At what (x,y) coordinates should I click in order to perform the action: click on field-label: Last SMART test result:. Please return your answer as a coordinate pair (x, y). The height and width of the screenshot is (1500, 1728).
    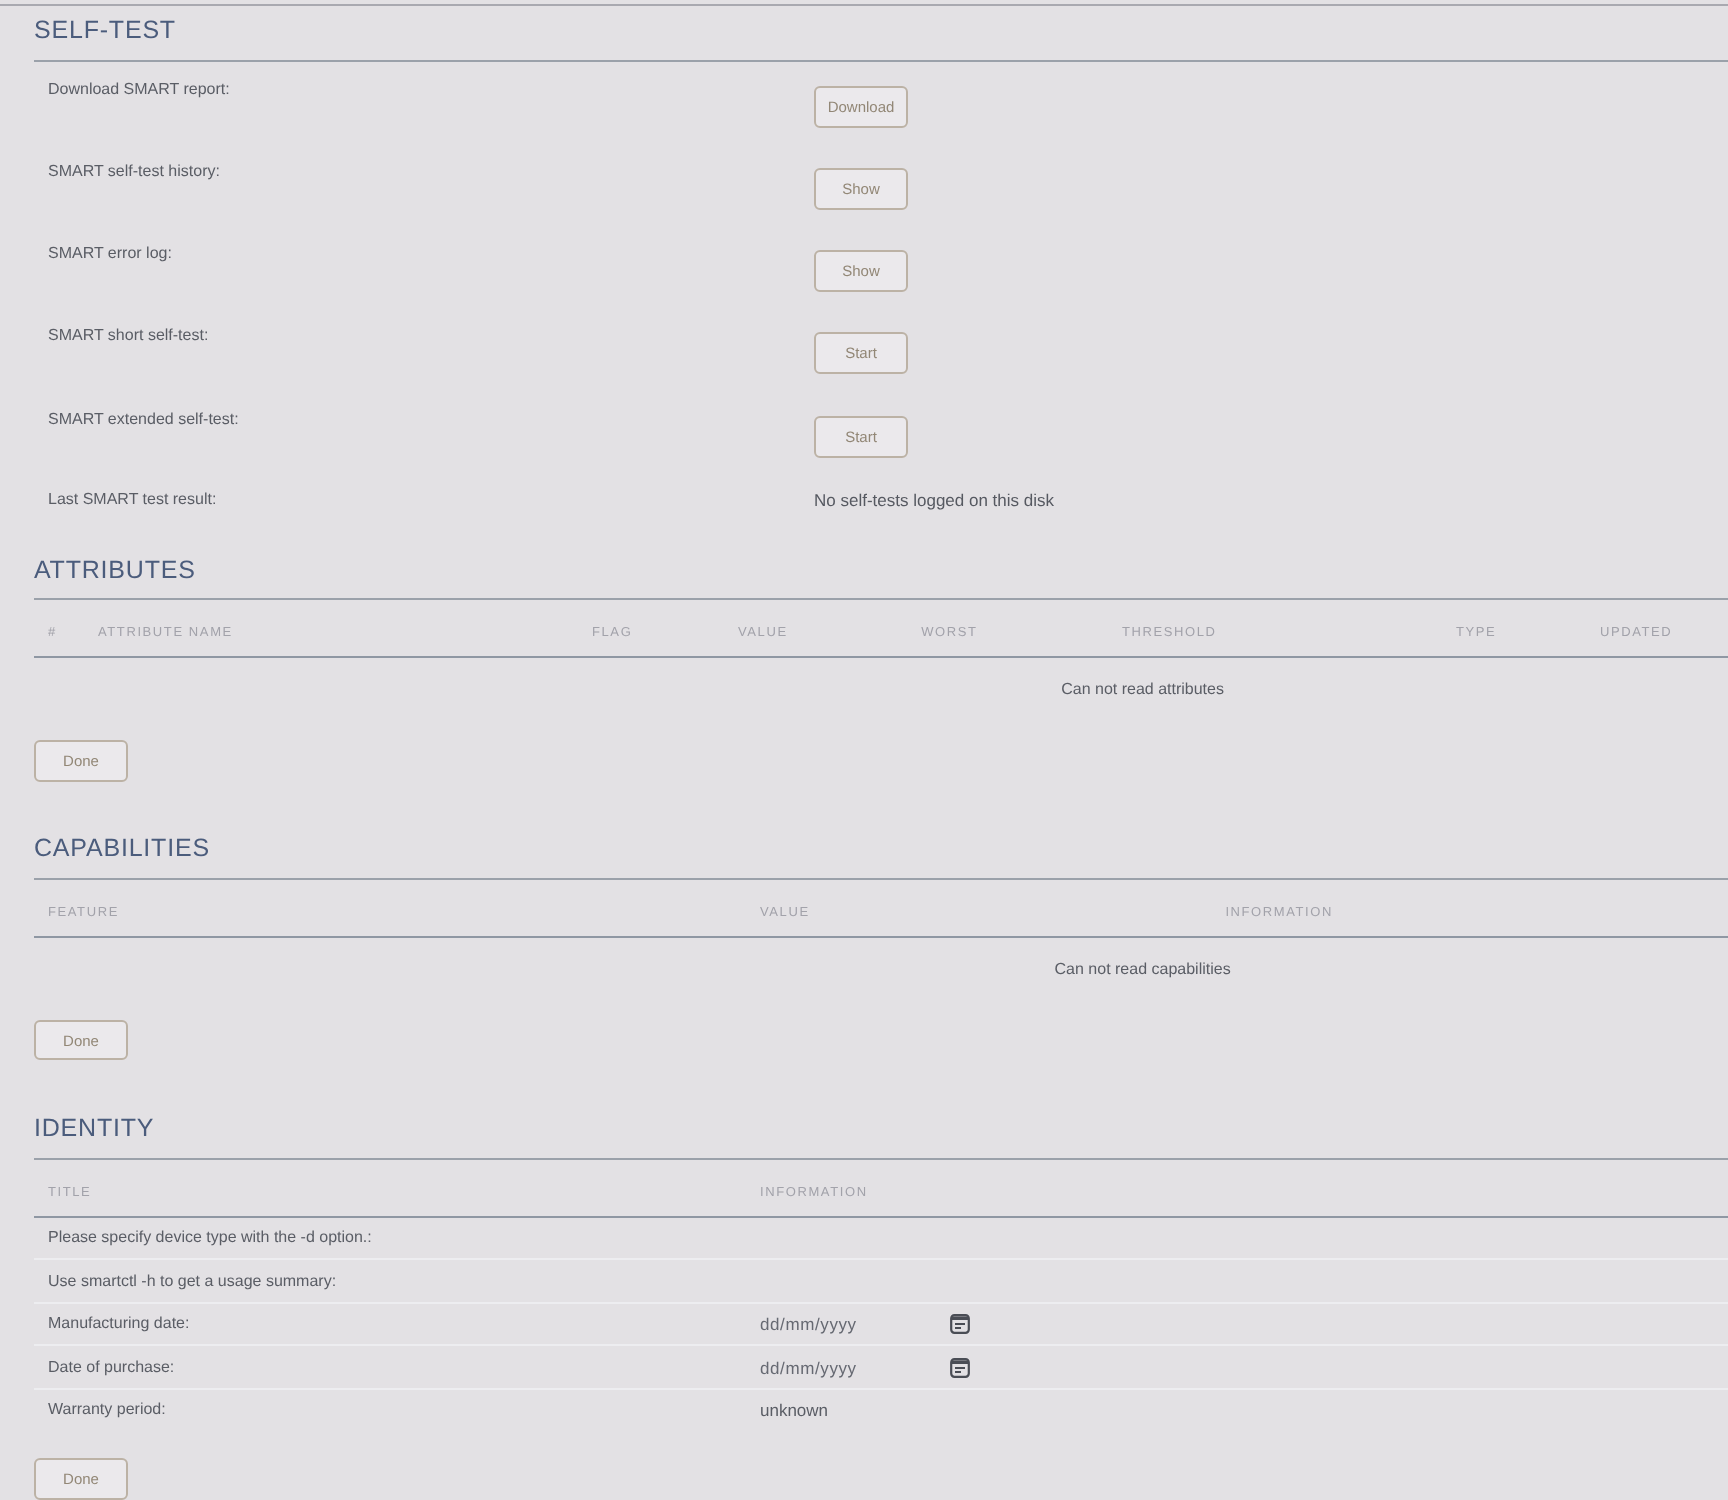
    Looking at the image, I should click on (132, 498).